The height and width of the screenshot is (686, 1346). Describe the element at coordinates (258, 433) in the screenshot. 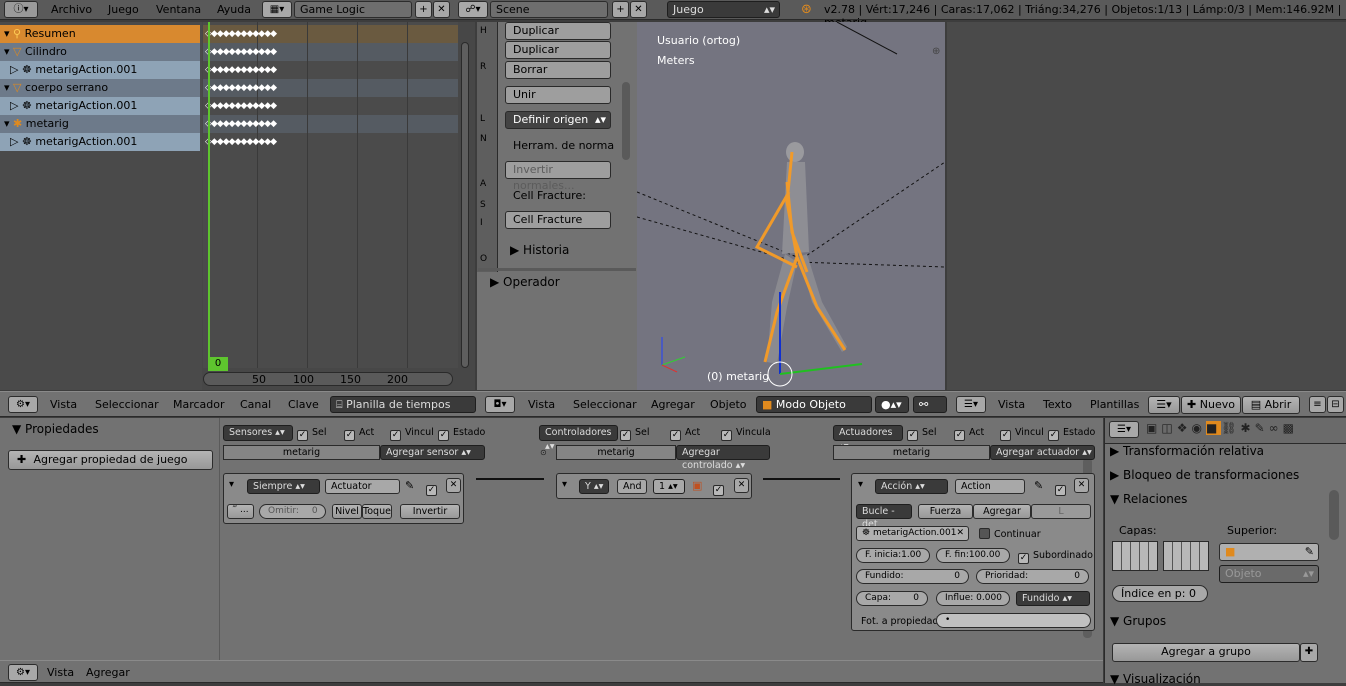

I see `sensors-menu: Sensores ▴▾` at that location.